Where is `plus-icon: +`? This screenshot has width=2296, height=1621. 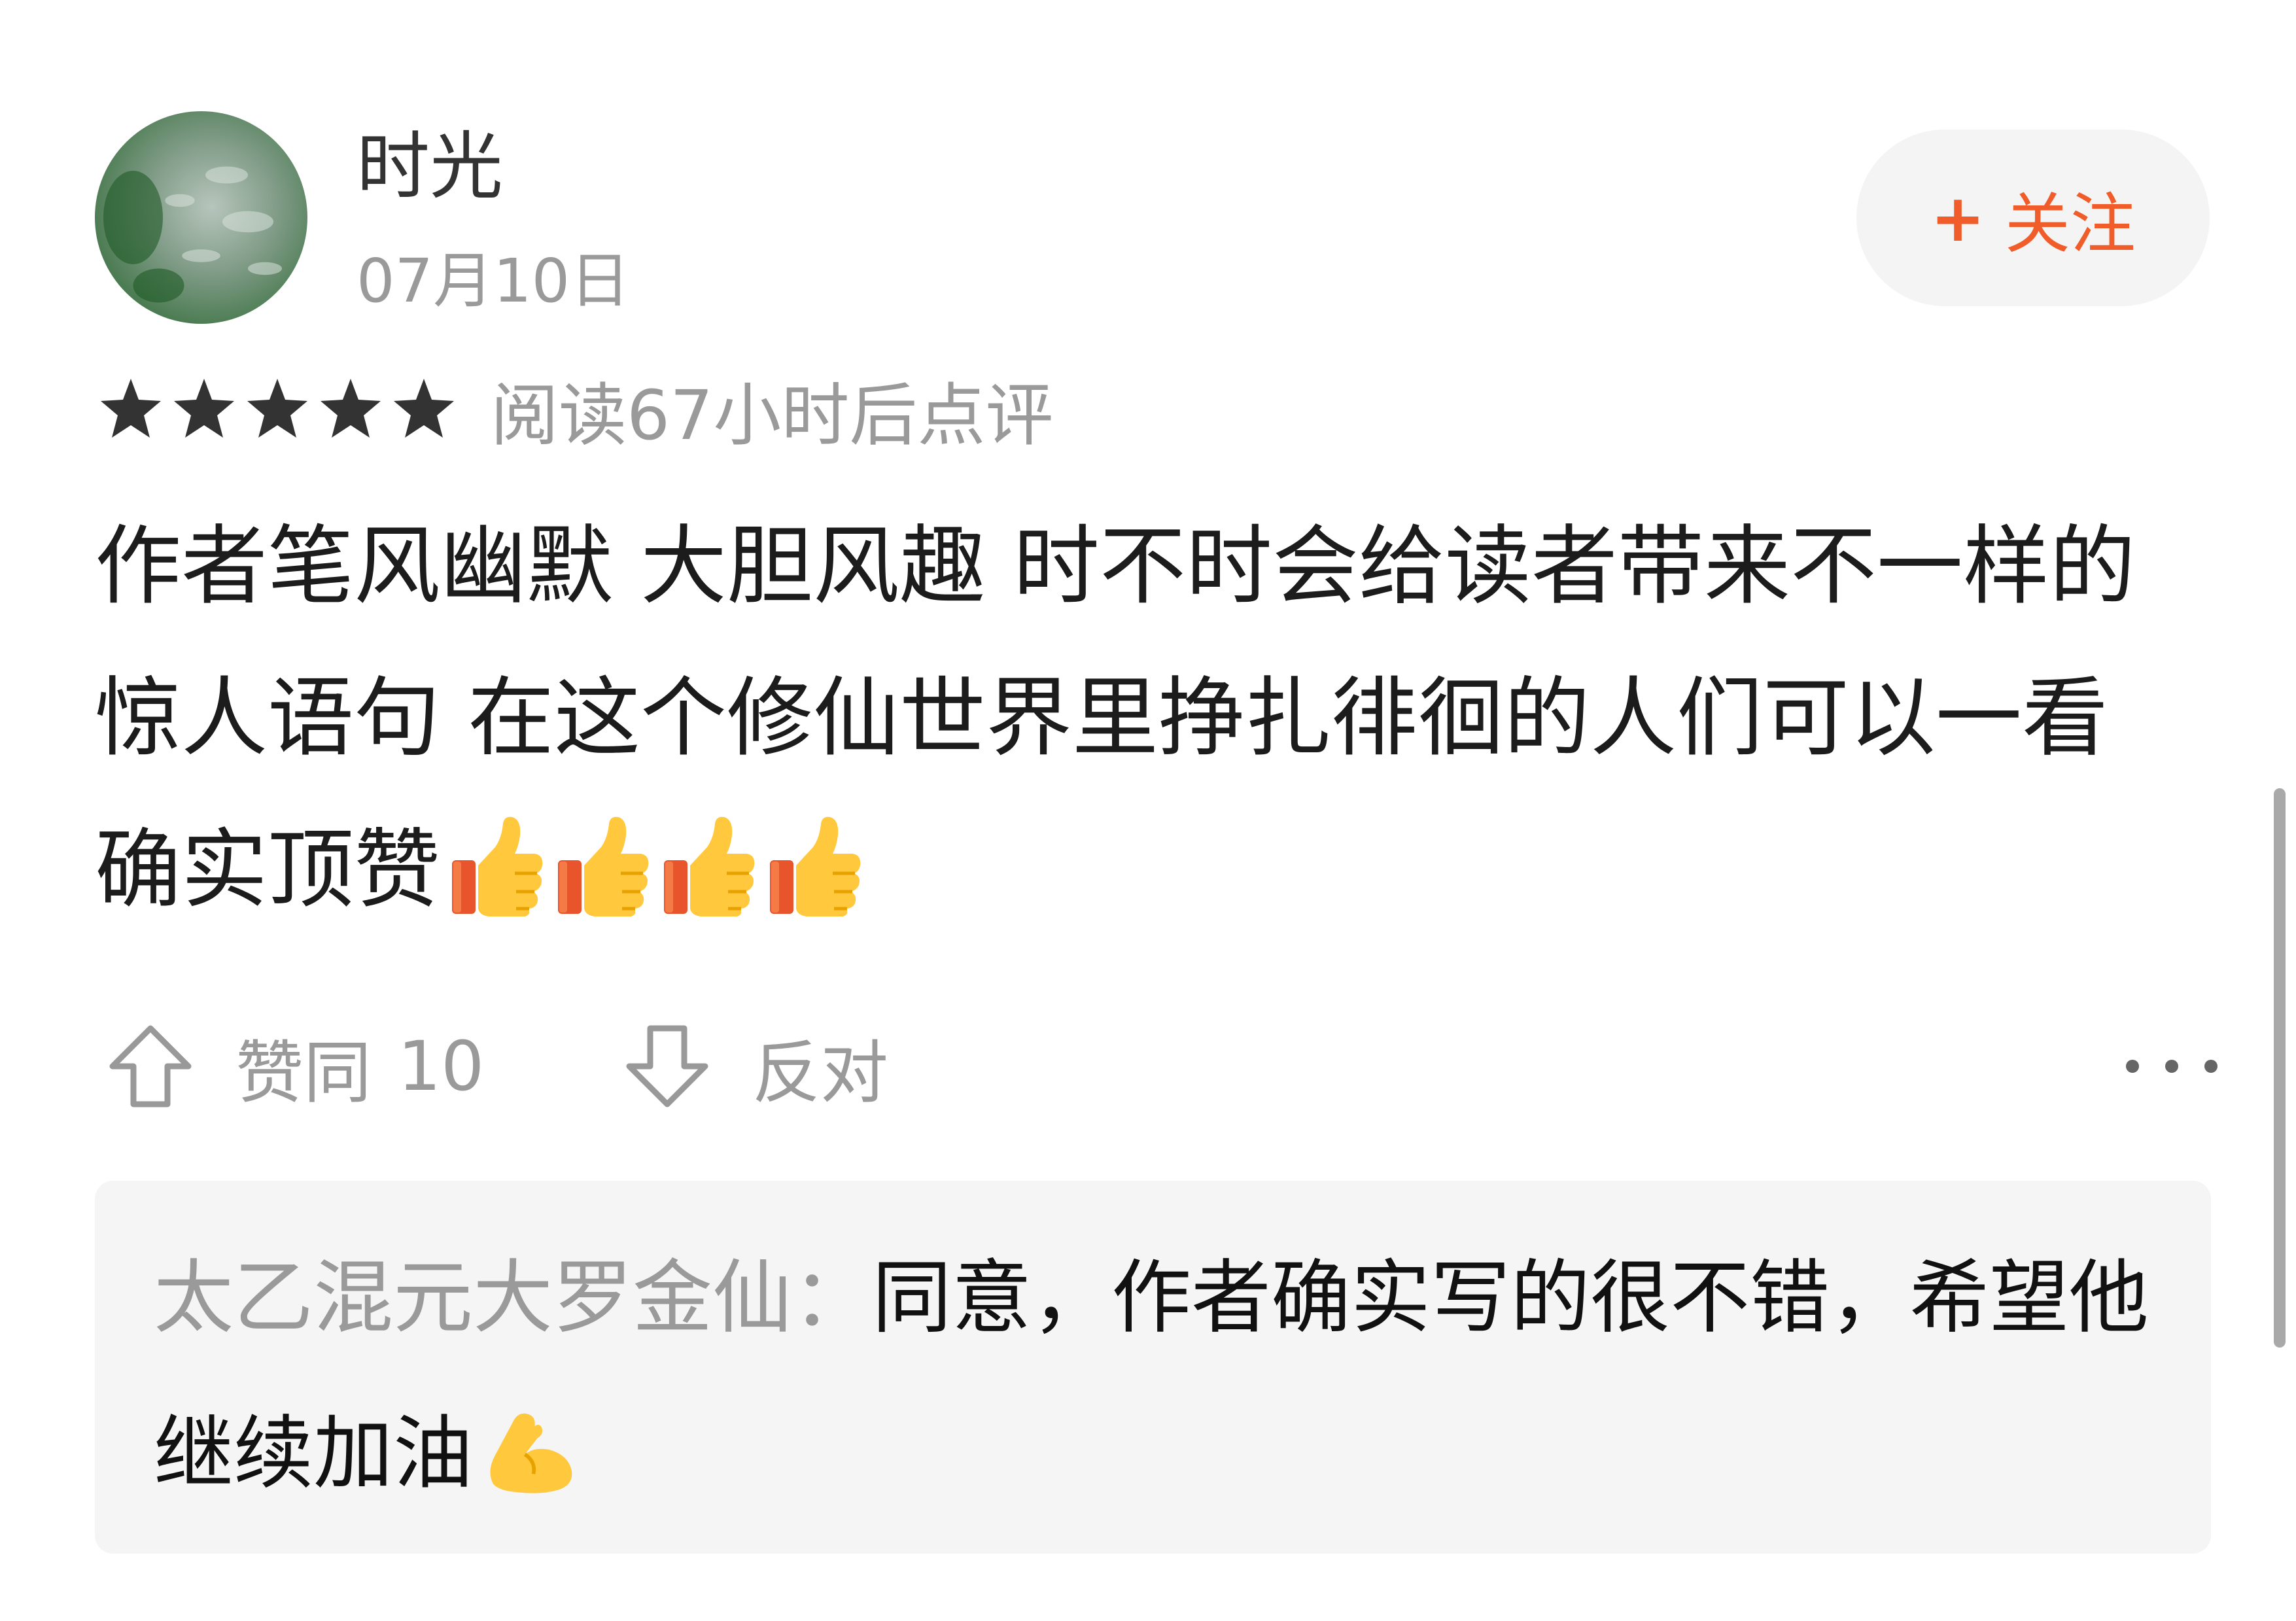
plus-icon: + is located at coordinates (1957, 217).